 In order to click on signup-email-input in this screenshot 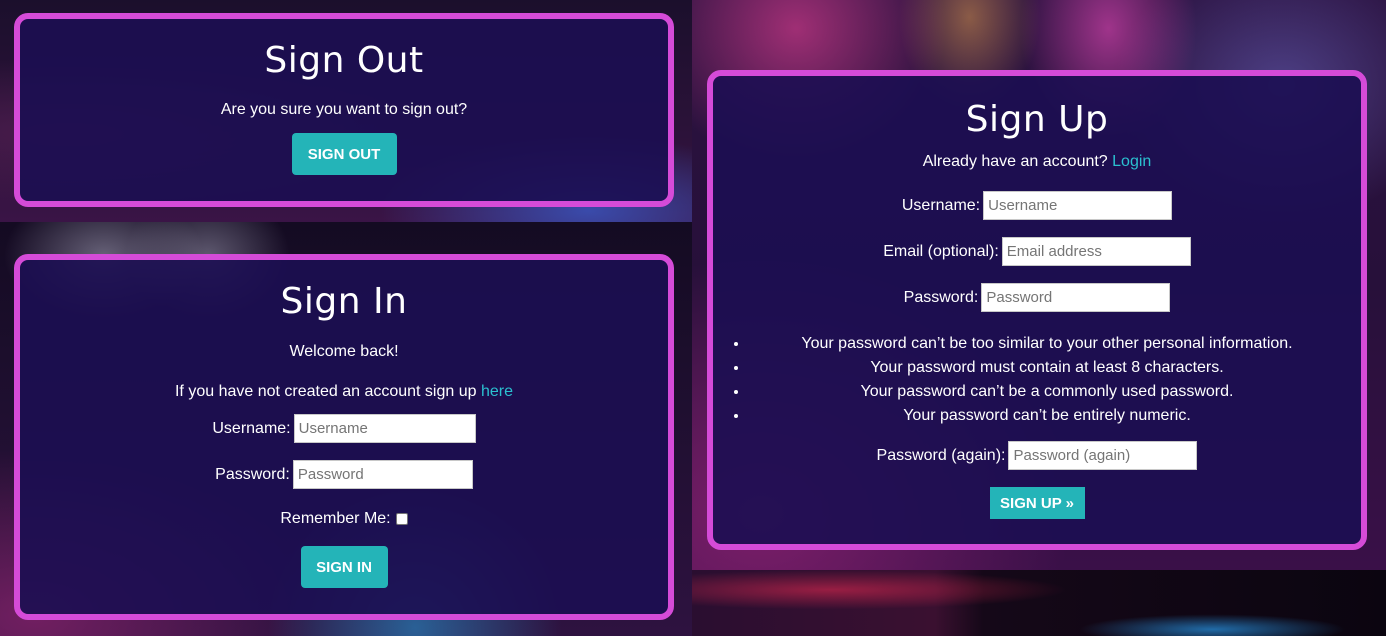, I will do `click(1096, 251)`.